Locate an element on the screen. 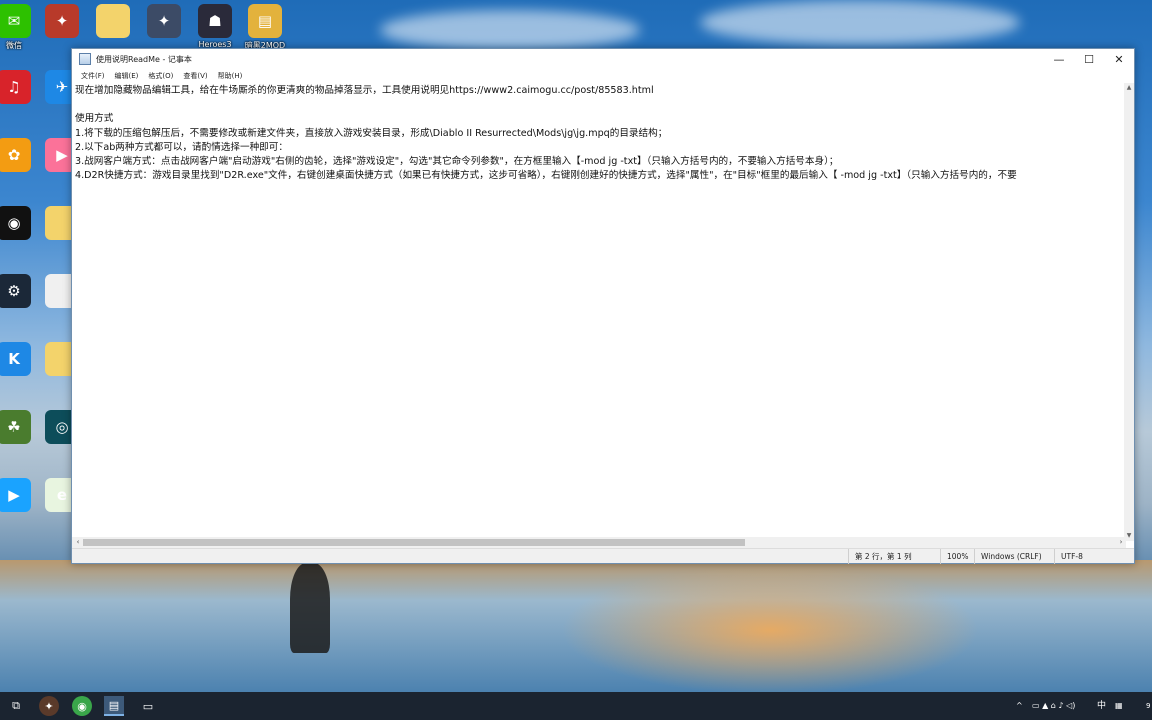  maximize-button: ☐ is located at coordinates (1089, 59).